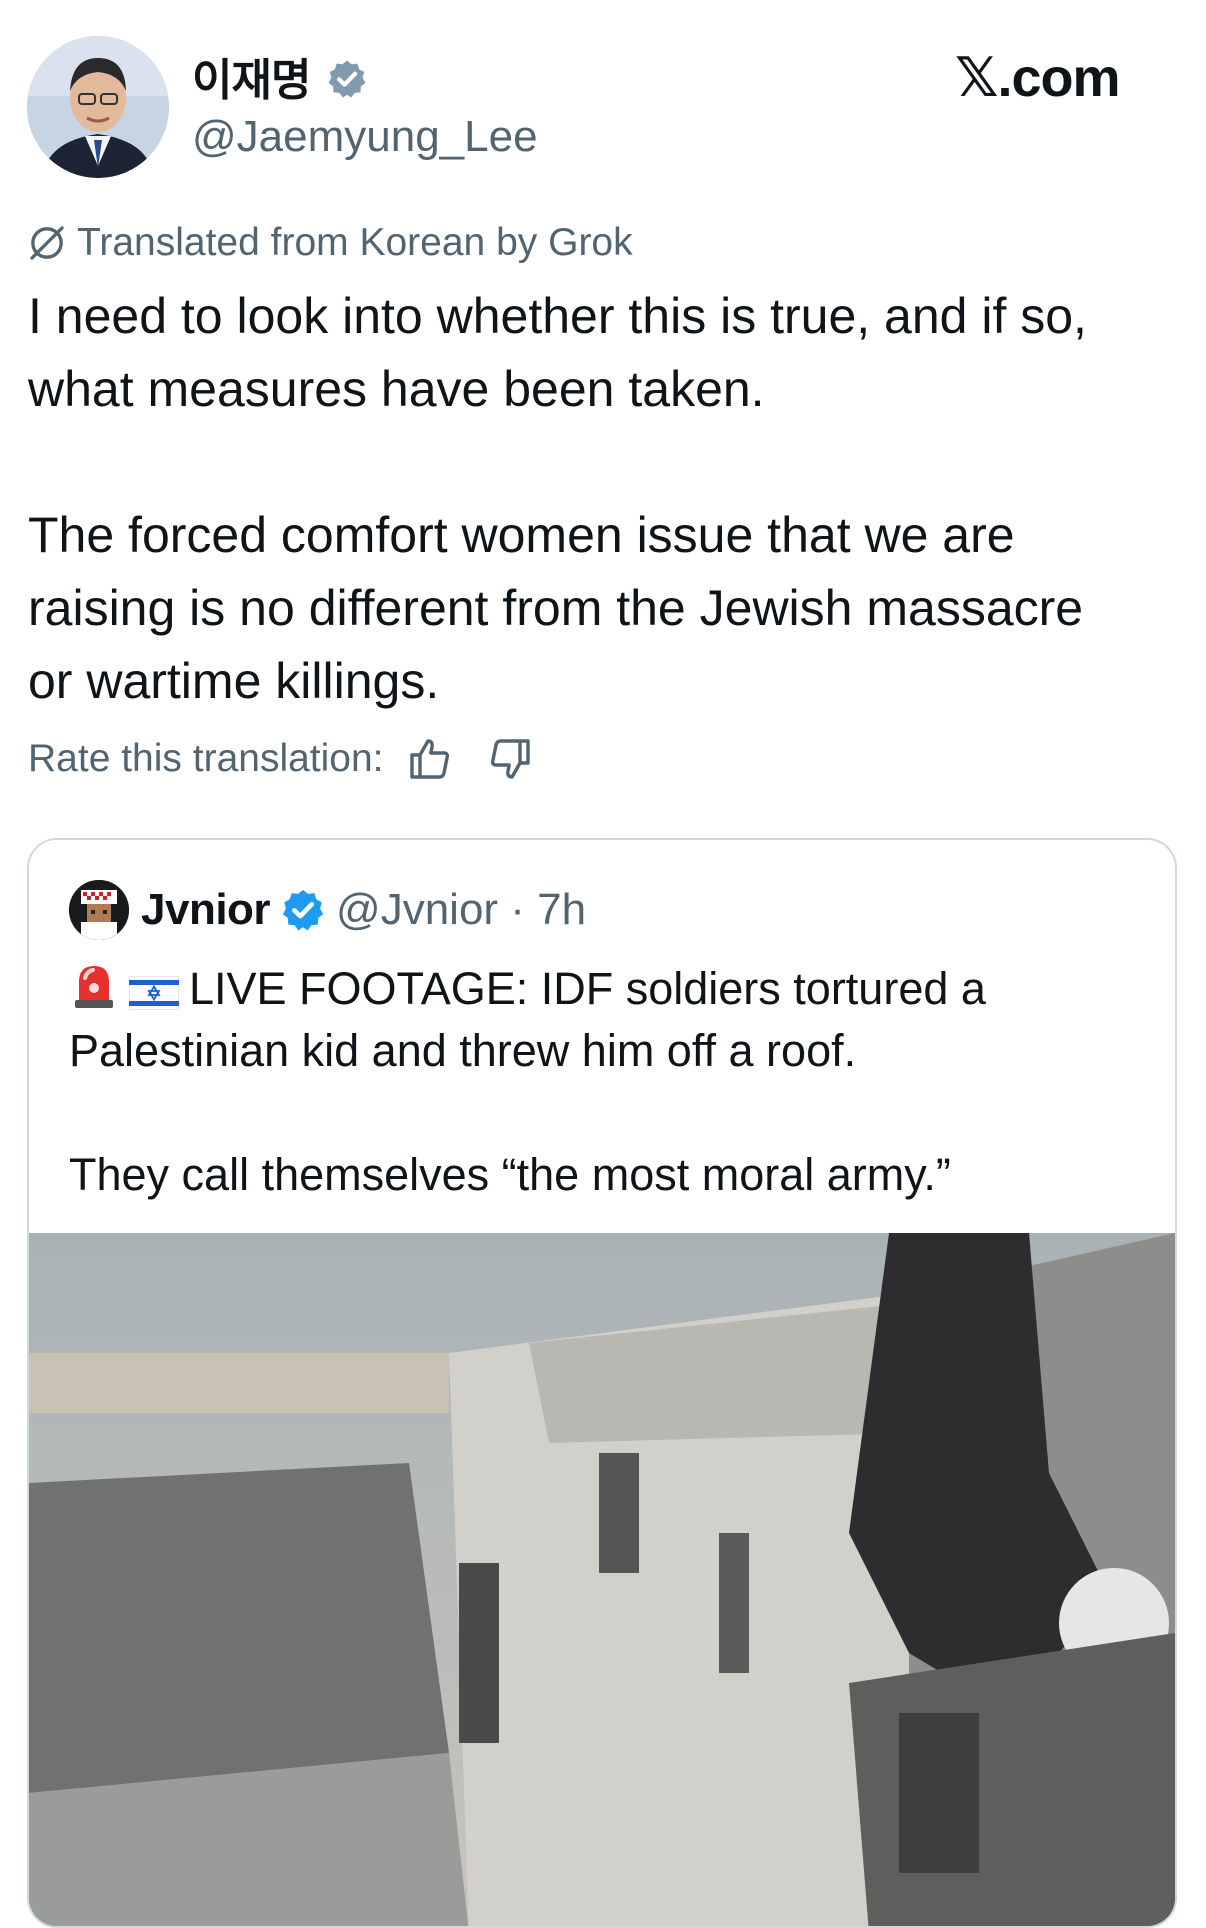 The width and height of the screenshot is (1206, 1928). Describe the element at coordinates (430, 759) in the screenshot. I see `thumbs-up-icon` at that location.